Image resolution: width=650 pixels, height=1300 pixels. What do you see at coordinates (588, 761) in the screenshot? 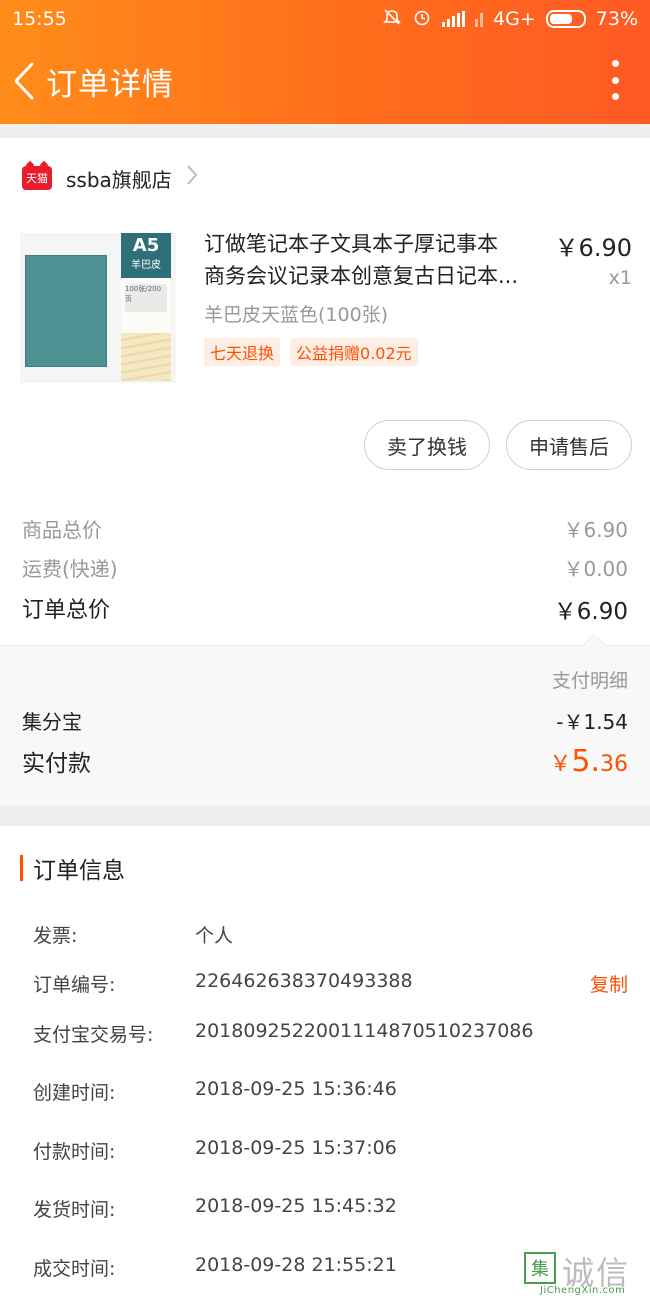
I see `paid-amount: ￥5.36` at bounding box center [588, 761].